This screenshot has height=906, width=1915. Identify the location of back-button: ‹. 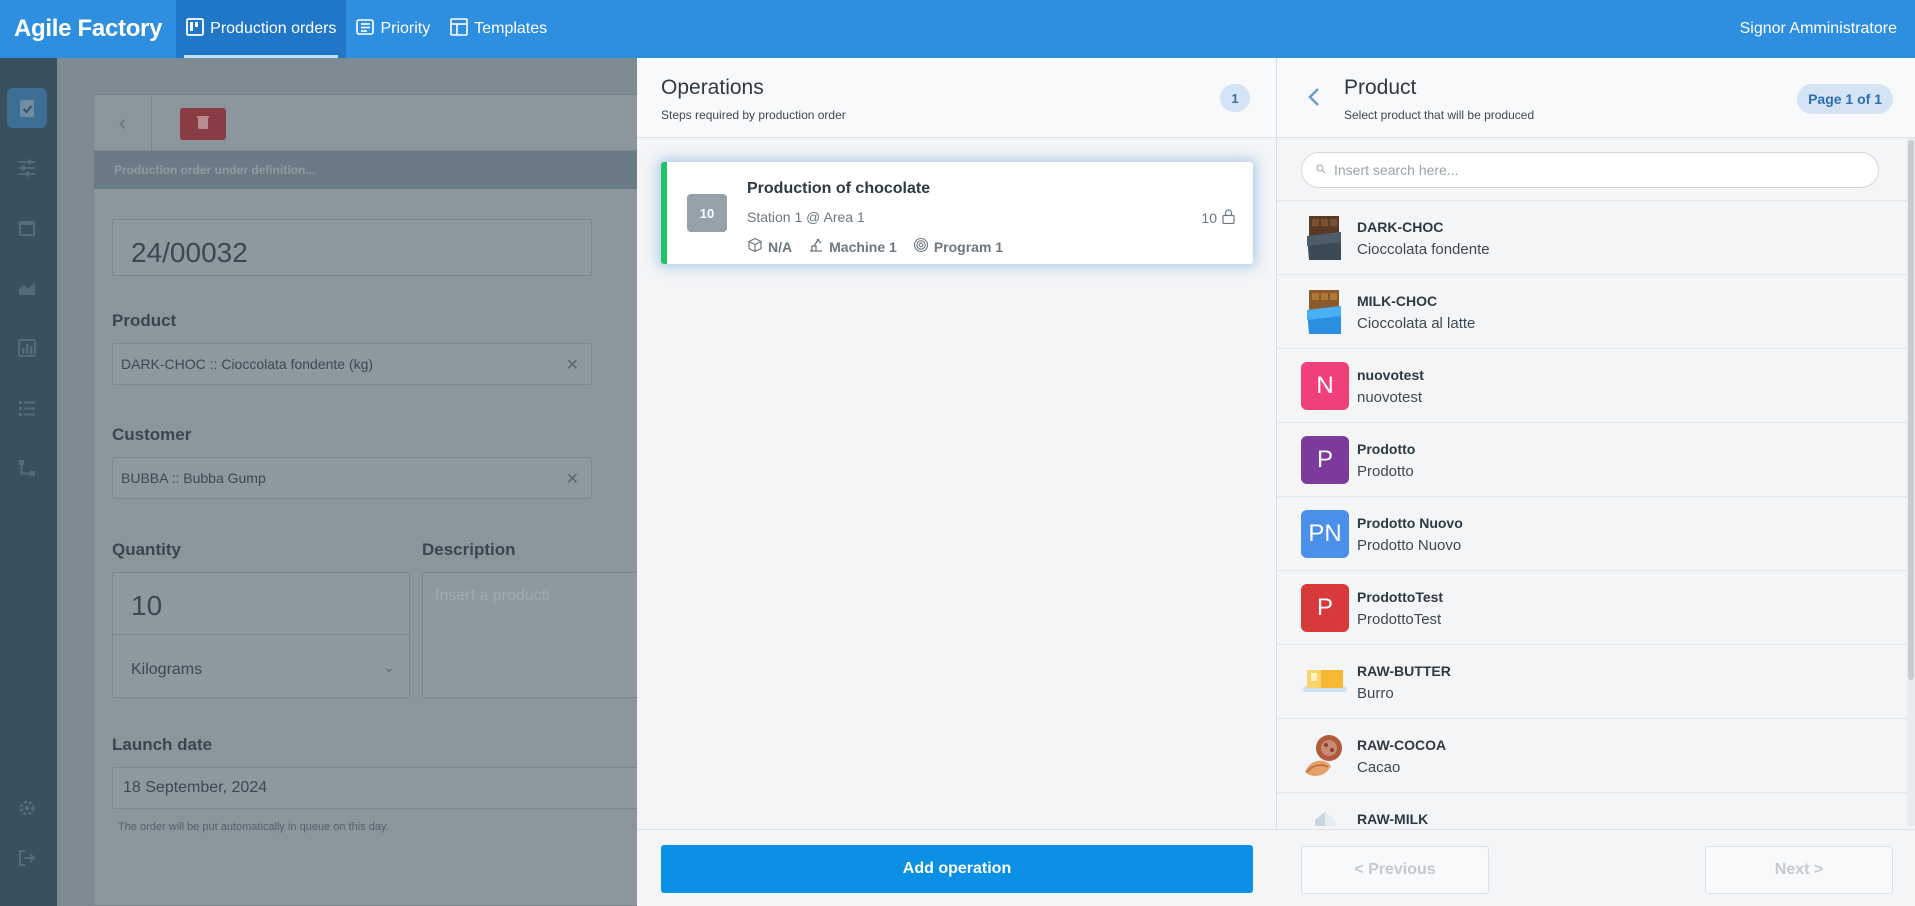
(123, 123).